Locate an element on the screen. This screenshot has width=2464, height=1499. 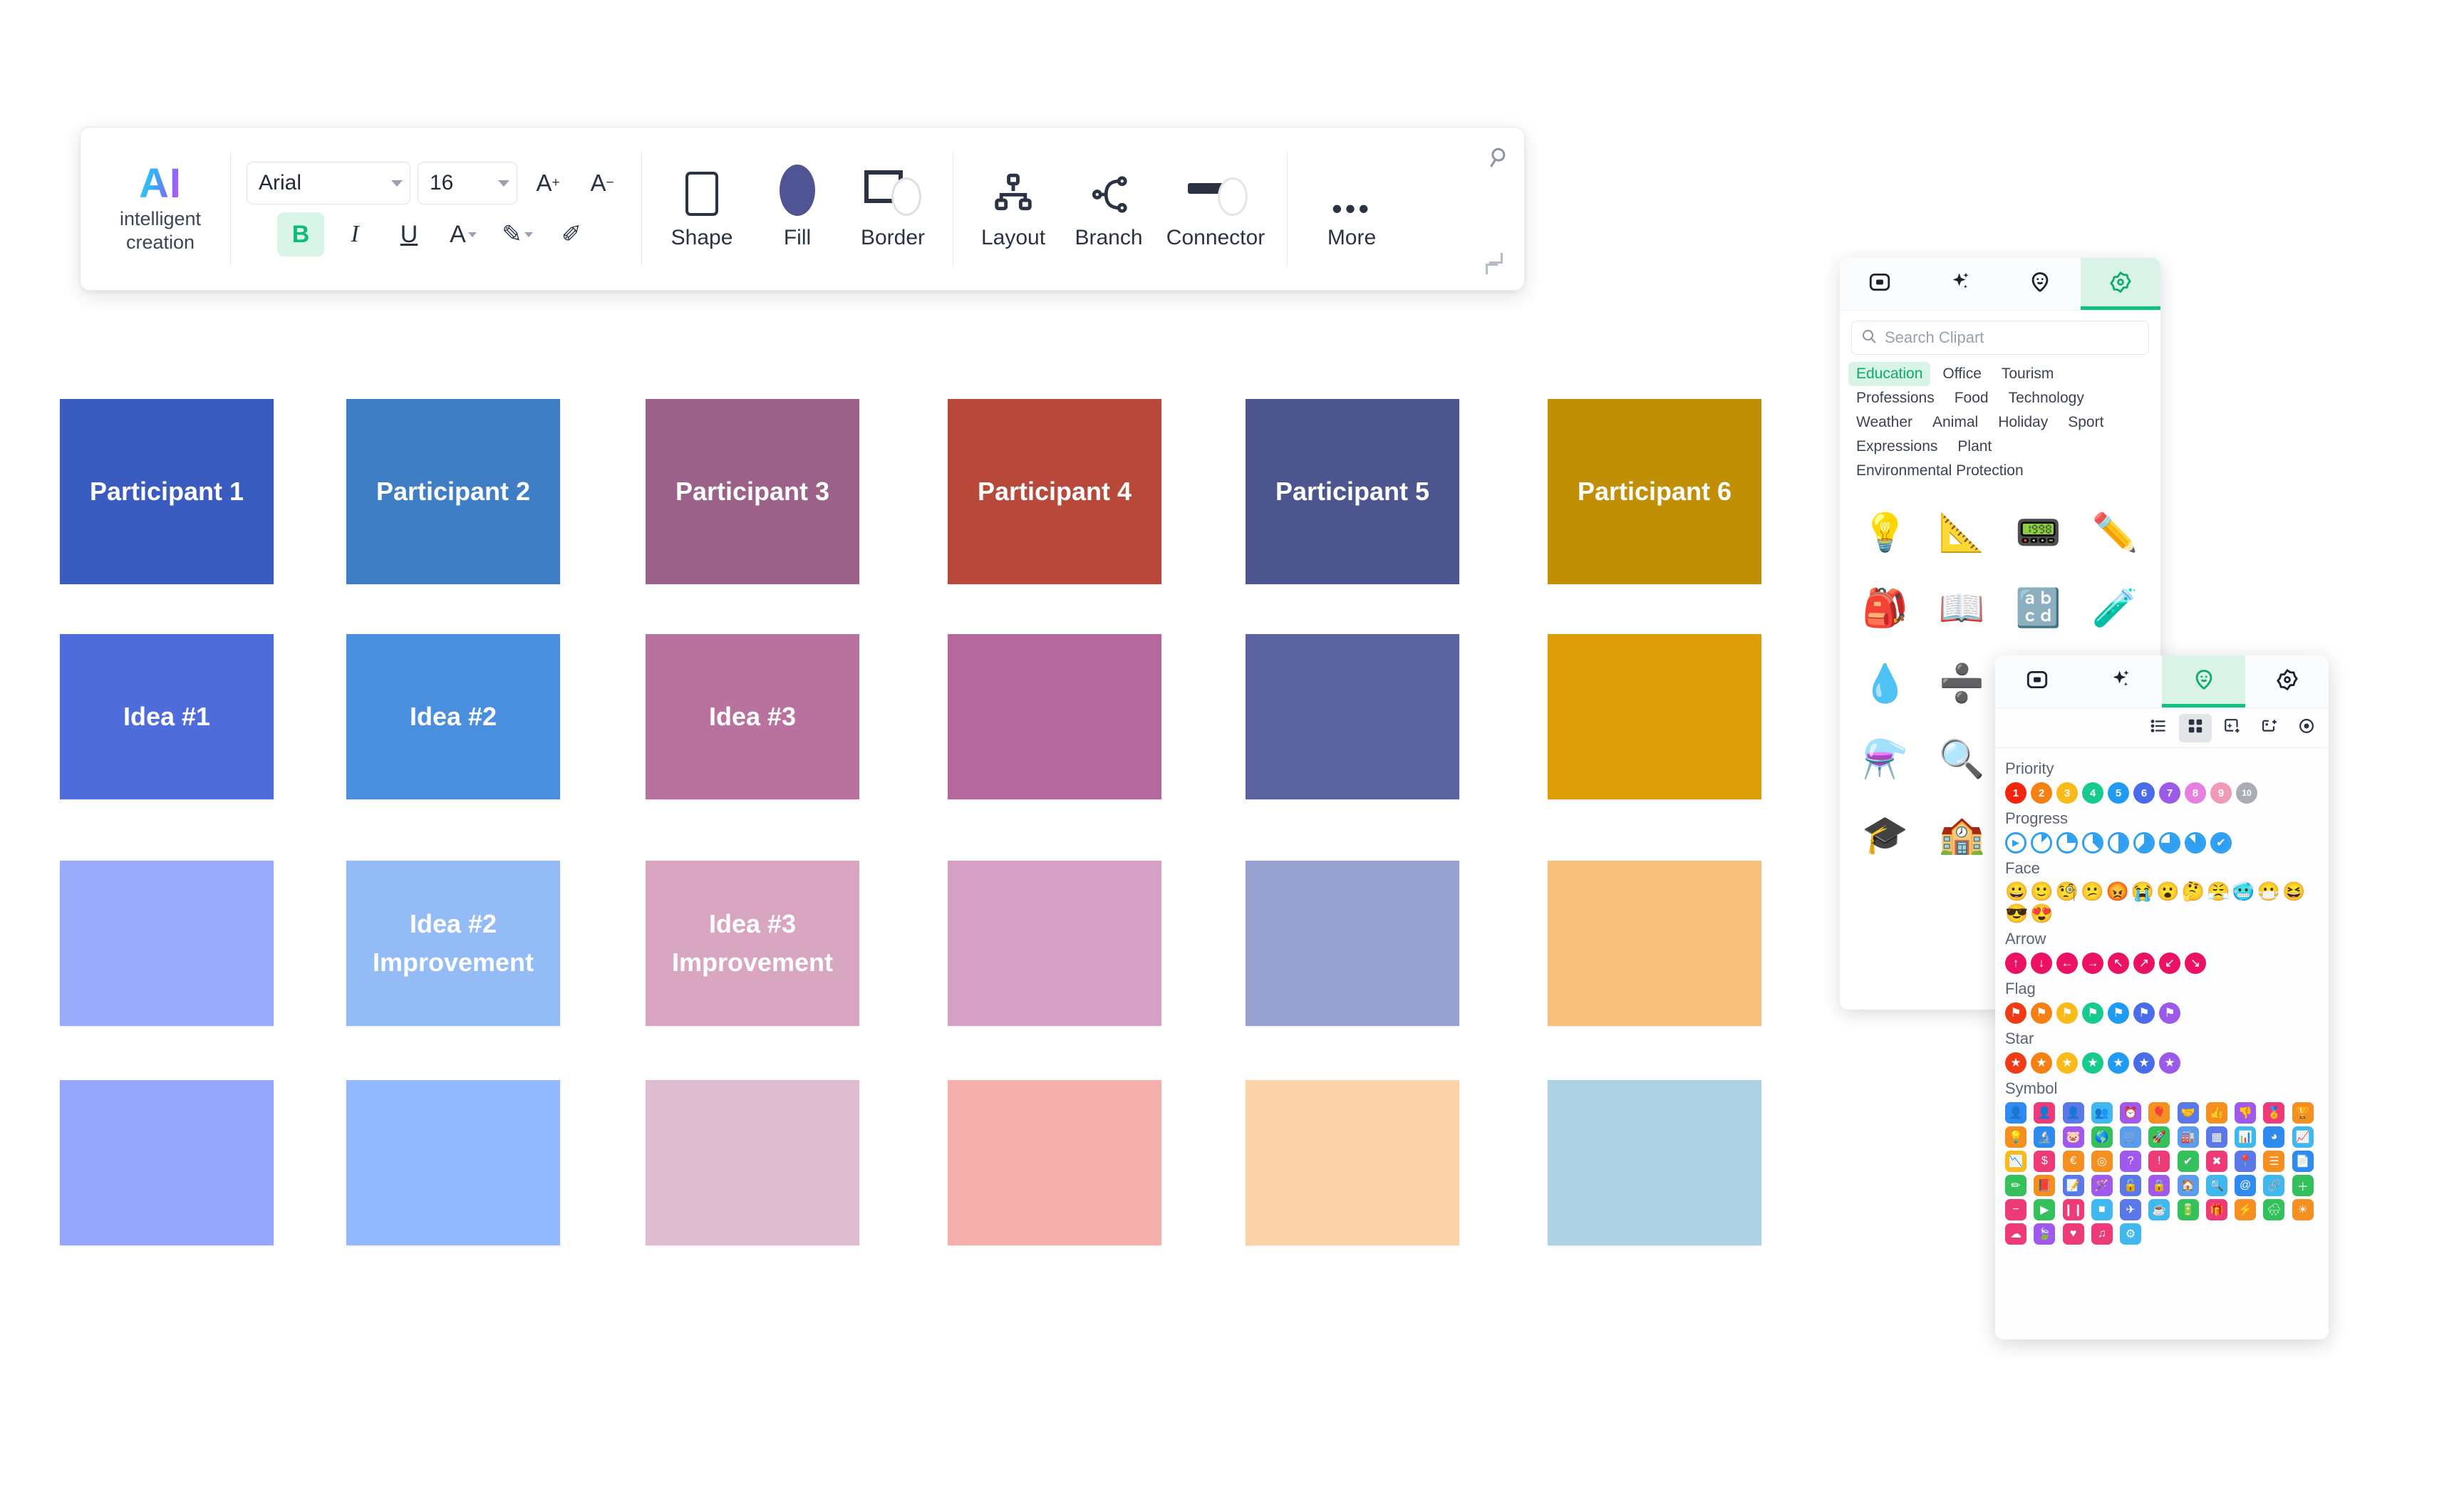
clipart-category: Expressions is located at coordinates (1896, 447).